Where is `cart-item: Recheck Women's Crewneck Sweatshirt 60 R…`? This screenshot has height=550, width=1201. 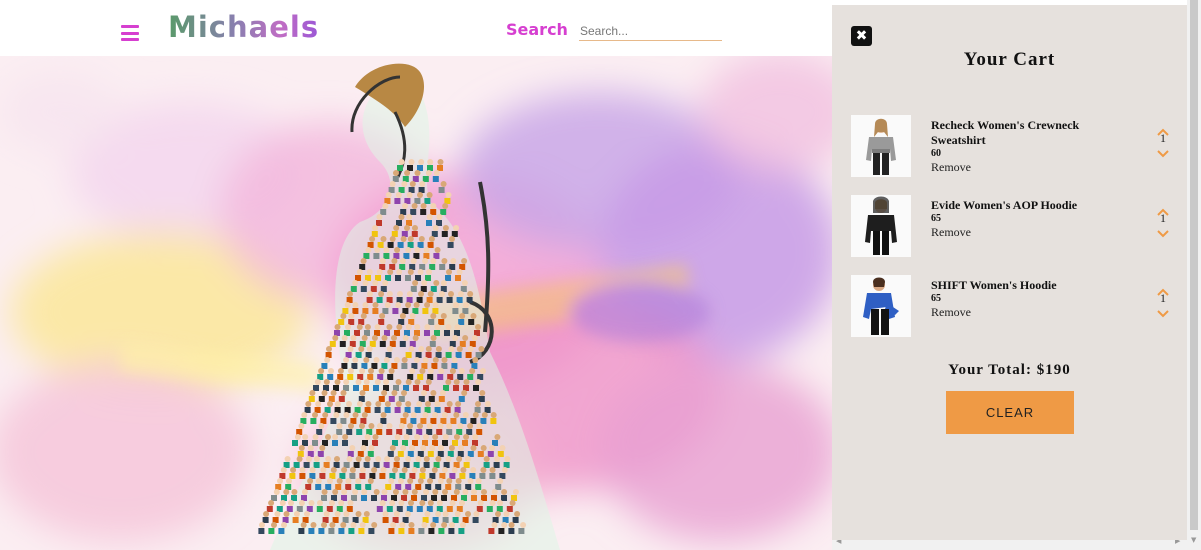 cart-item: Recheck Women's Crewneck Sweatshirt 60 R… is located at coordinates (1011, 147).